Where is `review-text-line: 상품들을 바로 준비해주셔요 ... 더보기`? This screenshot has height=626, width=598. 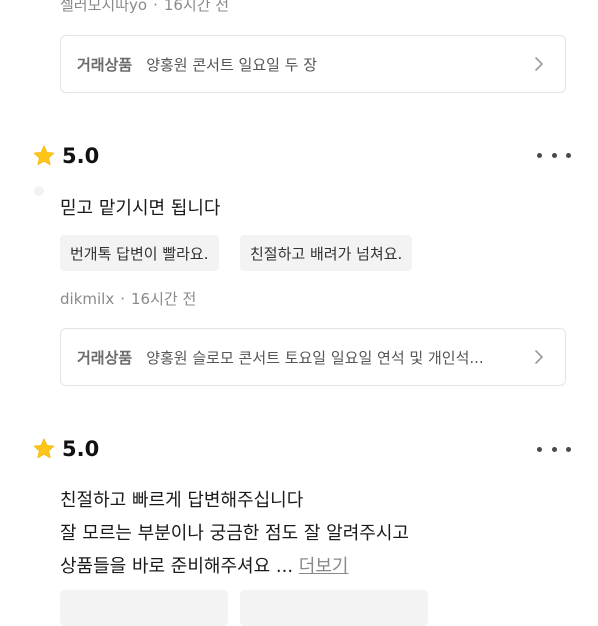 review-text-line: 상품들을 바로 준비해주셔요 ... 더보기 is located at coordinates (234, 566).